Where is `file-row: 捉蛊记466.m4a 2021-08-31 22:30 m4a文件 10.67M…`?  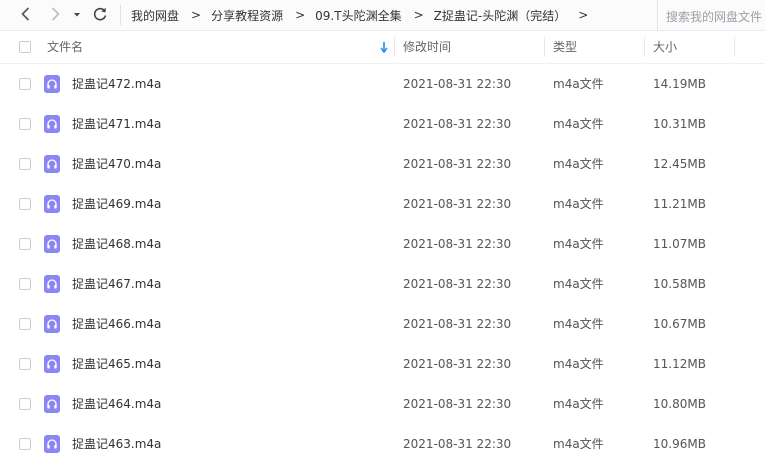 file-row: 捉蛊记466.m4a 2021-08-31 22:30 m4a文件 10.67M… is located at coordinates (382, 324).